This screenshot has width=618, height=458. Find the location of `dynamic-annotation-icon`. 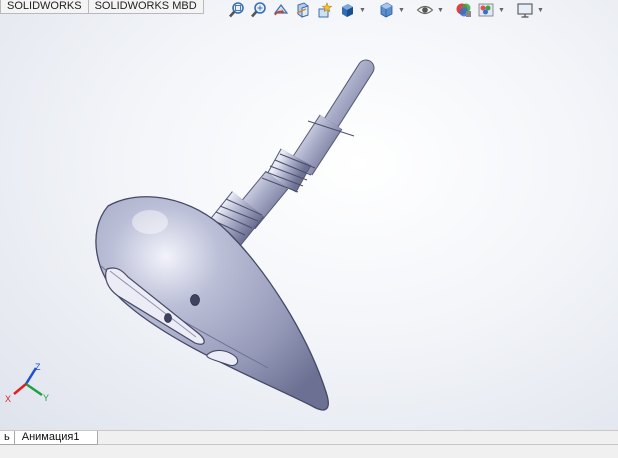

dynamic-annotation-icon is located at coordinates (324, 10).